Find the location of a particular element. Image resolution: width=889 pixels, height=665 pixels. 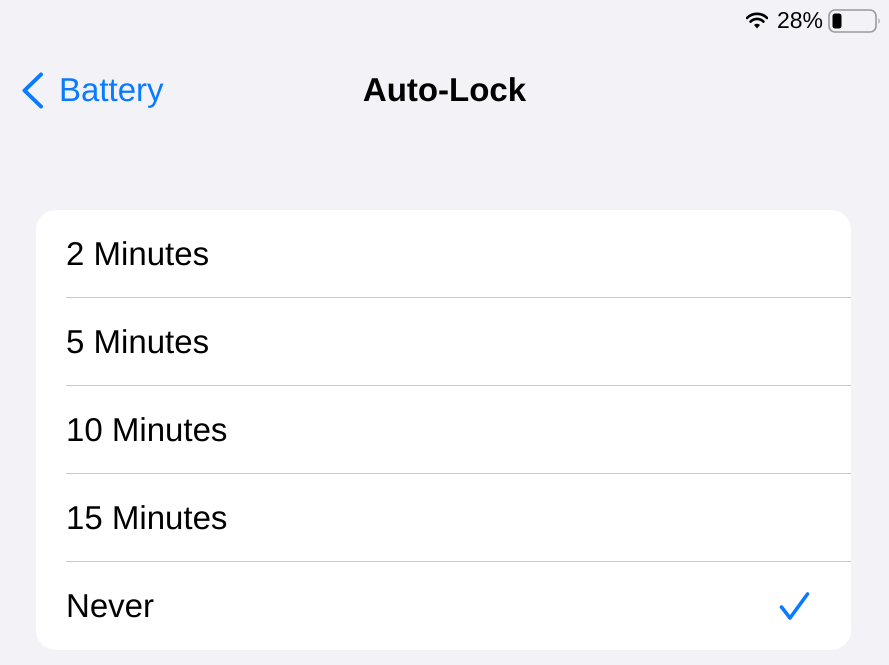

battery-percentage: 28% is located at coordinates (799, 20).